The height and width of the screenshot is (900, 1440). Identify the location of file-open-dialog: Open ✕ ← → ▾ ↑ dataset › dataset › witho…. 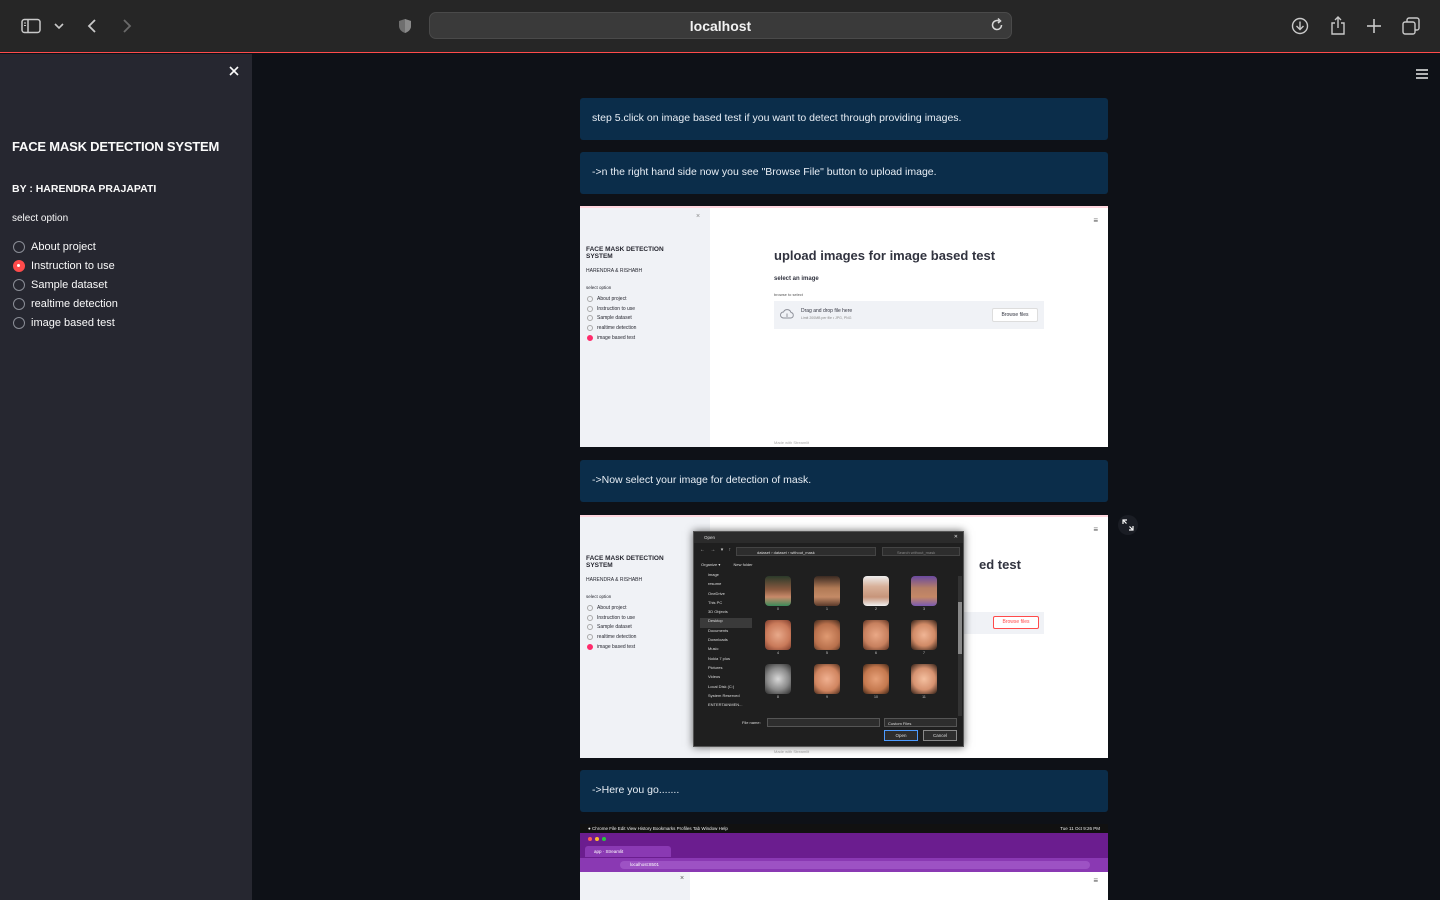
(828, 639).